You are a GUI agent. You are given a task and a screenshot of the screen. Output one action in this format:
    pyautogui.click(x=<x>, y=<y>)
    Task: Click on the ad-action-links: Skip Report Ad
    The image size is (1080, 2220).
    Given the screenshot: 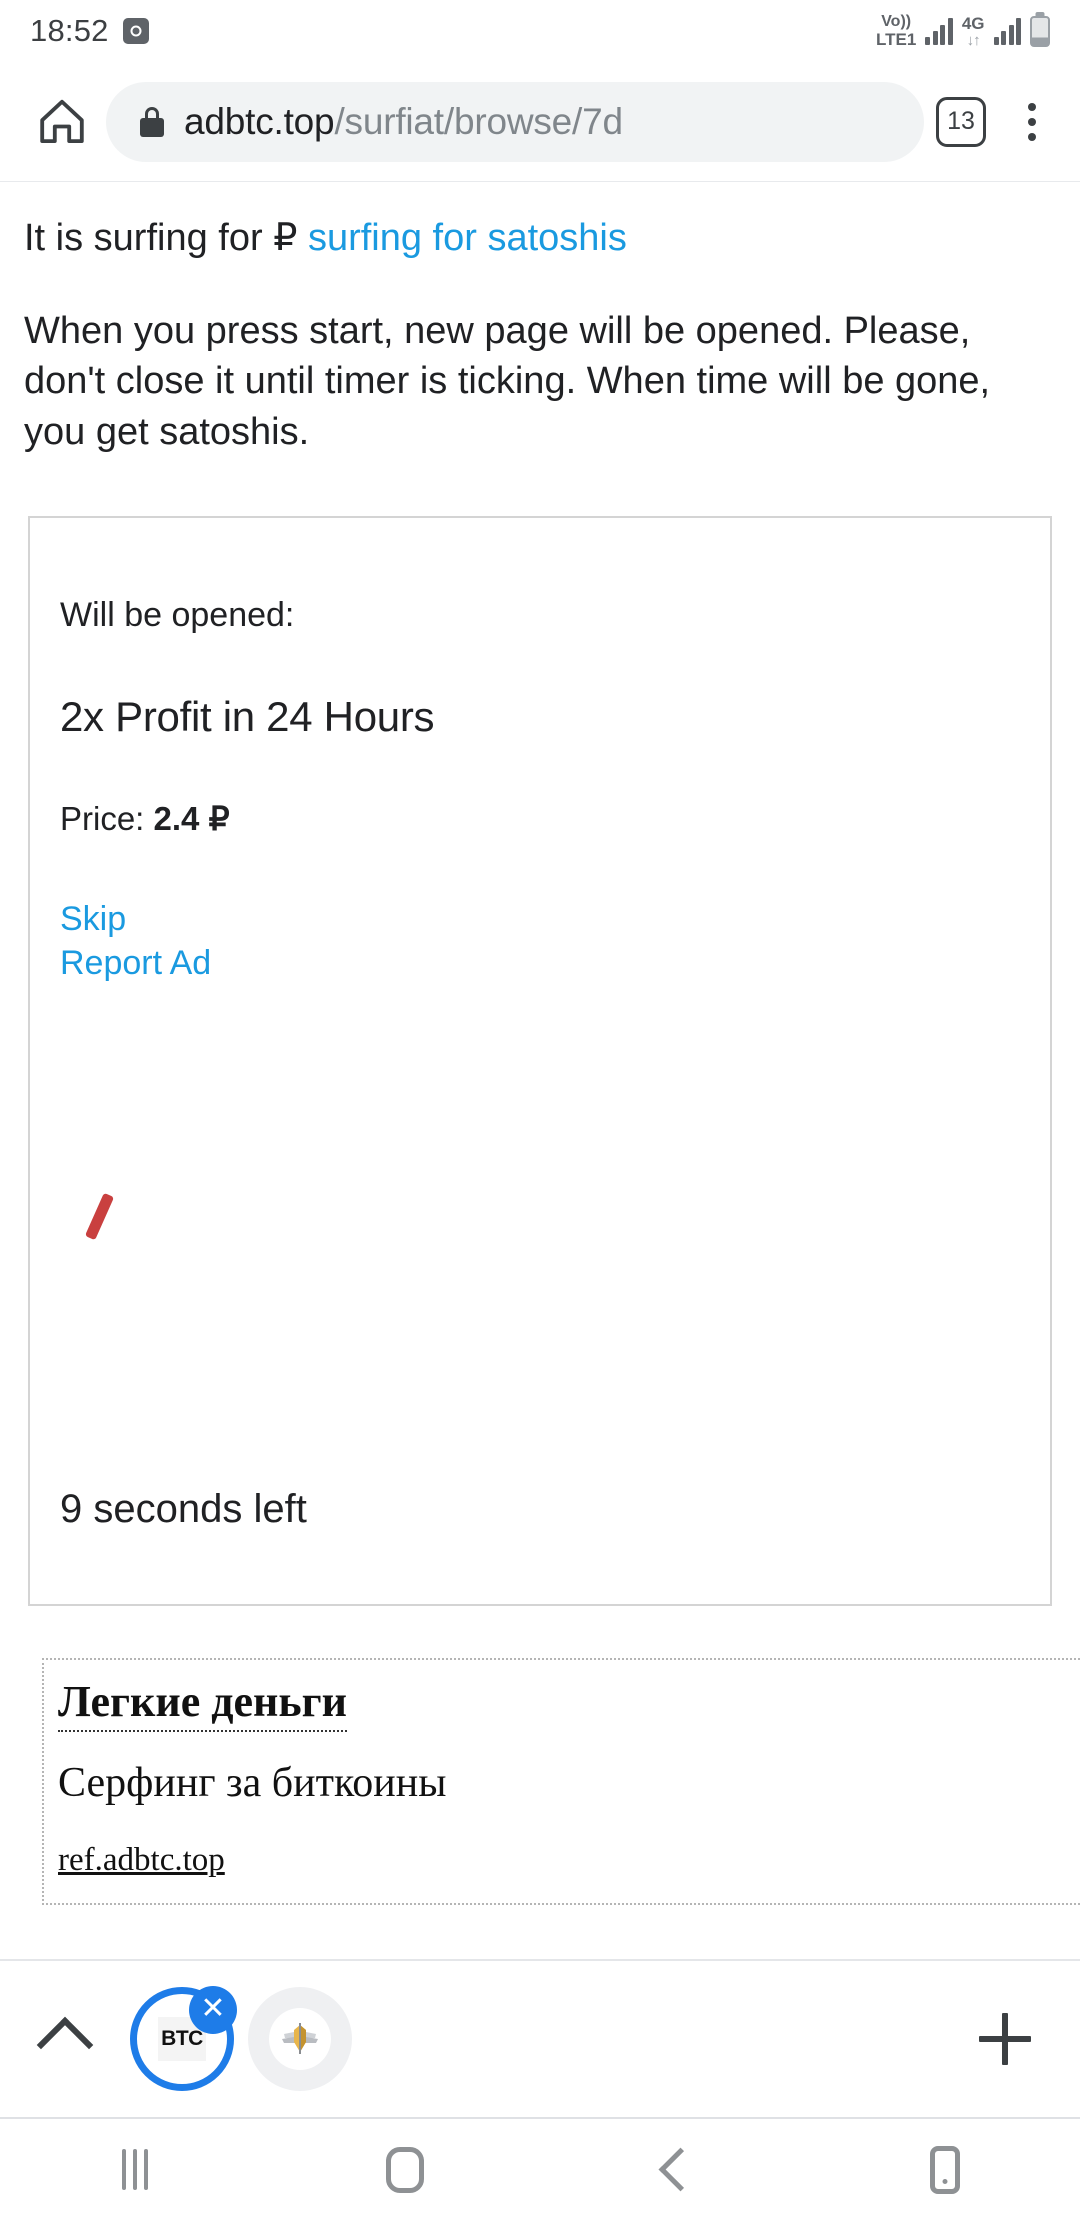 What is the action you would take?
    pyautogui.click(x=555, y=941)
    